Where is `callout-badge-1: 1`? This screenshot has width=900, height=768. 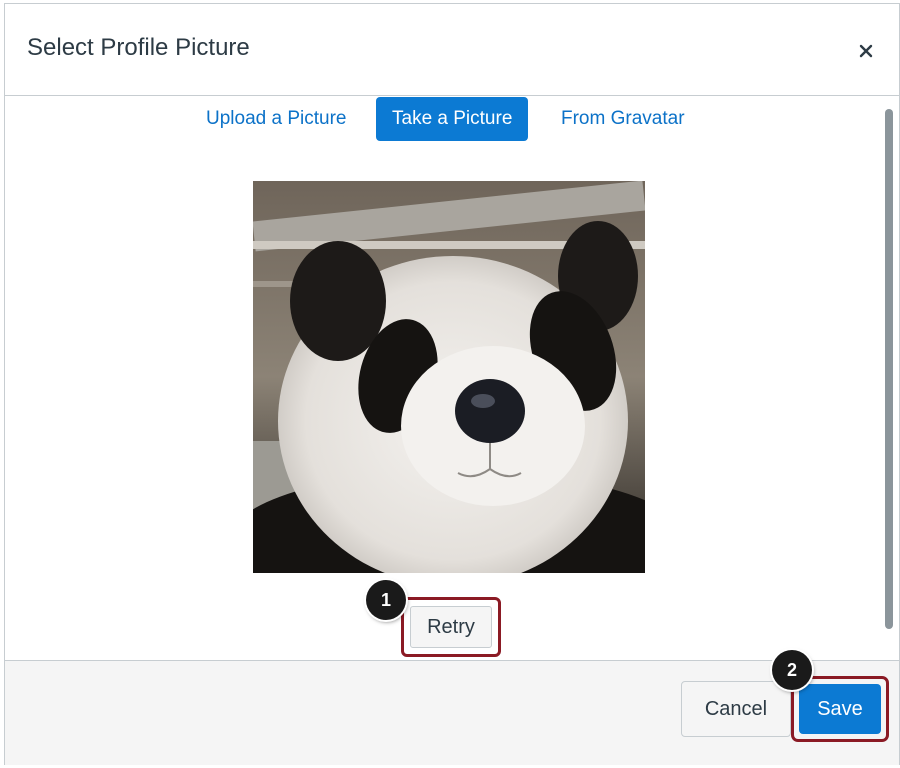
callout-badge-1: 1 is located at coordinates (386, 600).